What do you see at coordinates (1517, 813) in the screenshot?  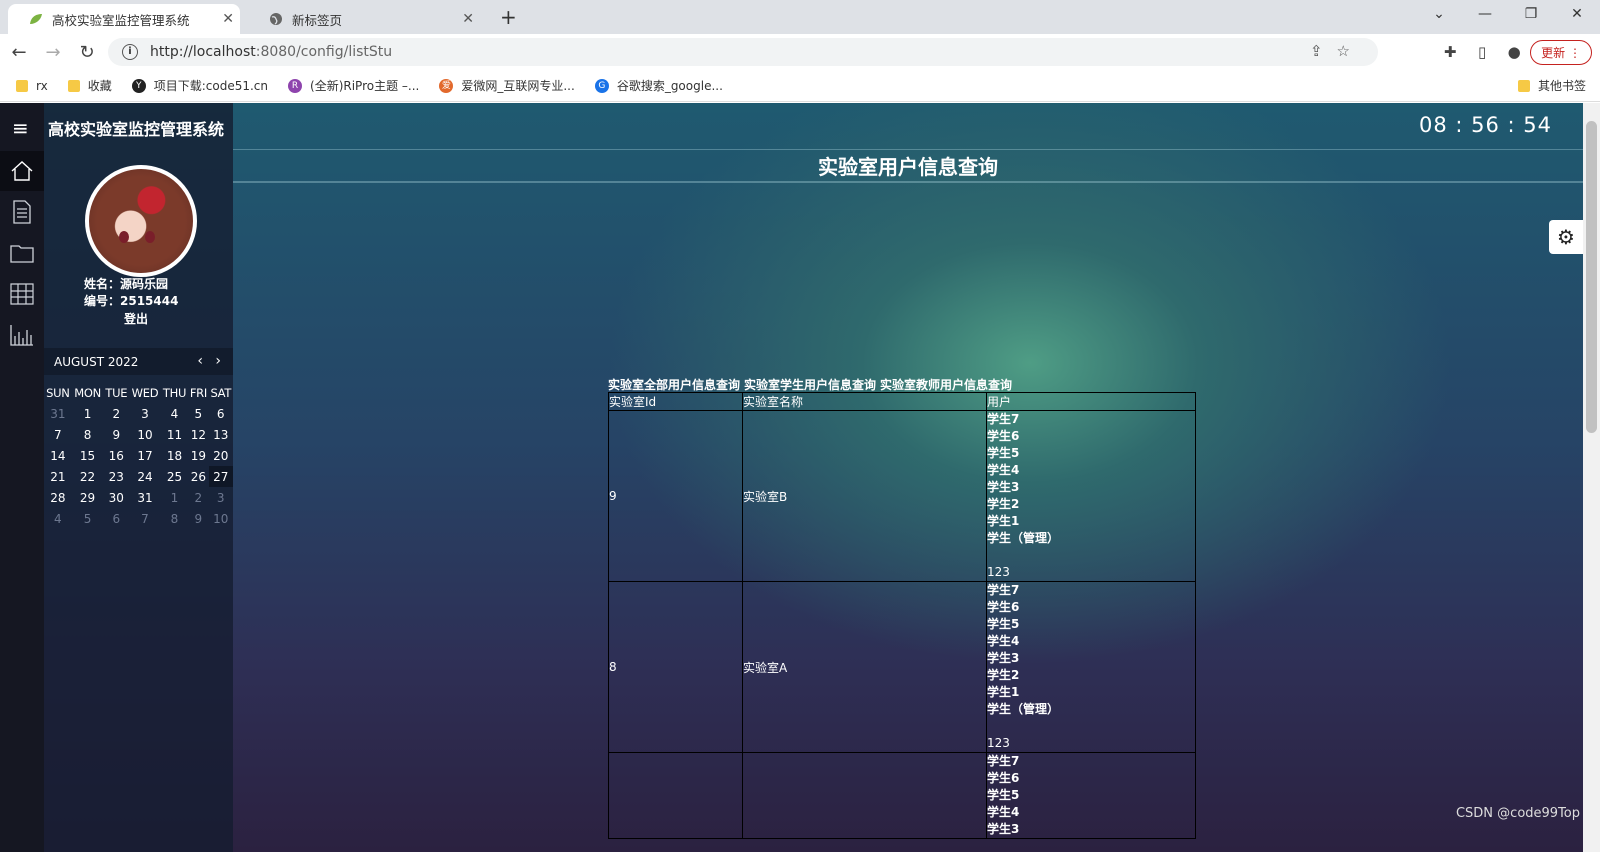 I see `watermark: CSDN @code99Top` at bounding box center [1517, 813].